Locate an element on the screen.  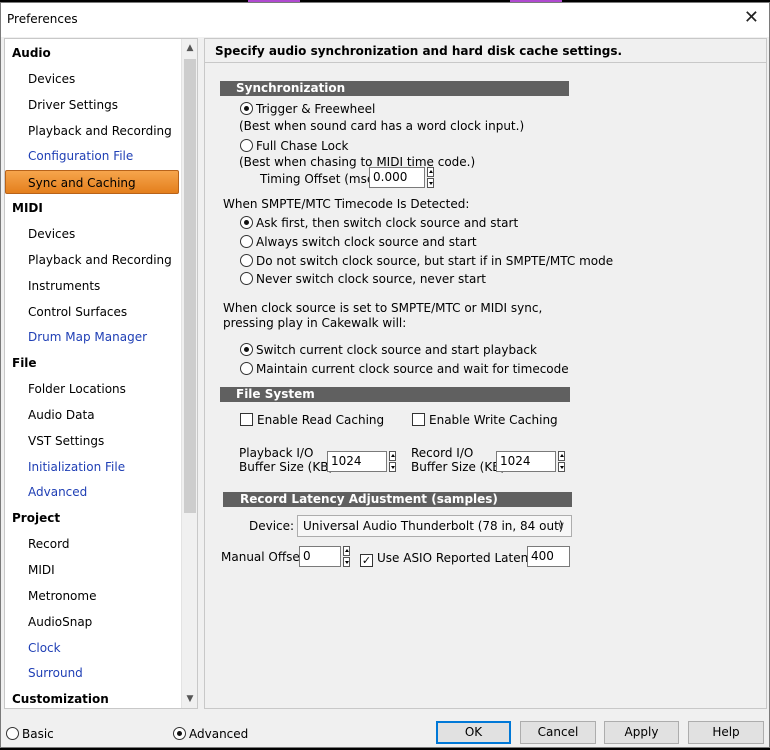
checkbox-unchecked-icon is located at coordinates (246, 419).